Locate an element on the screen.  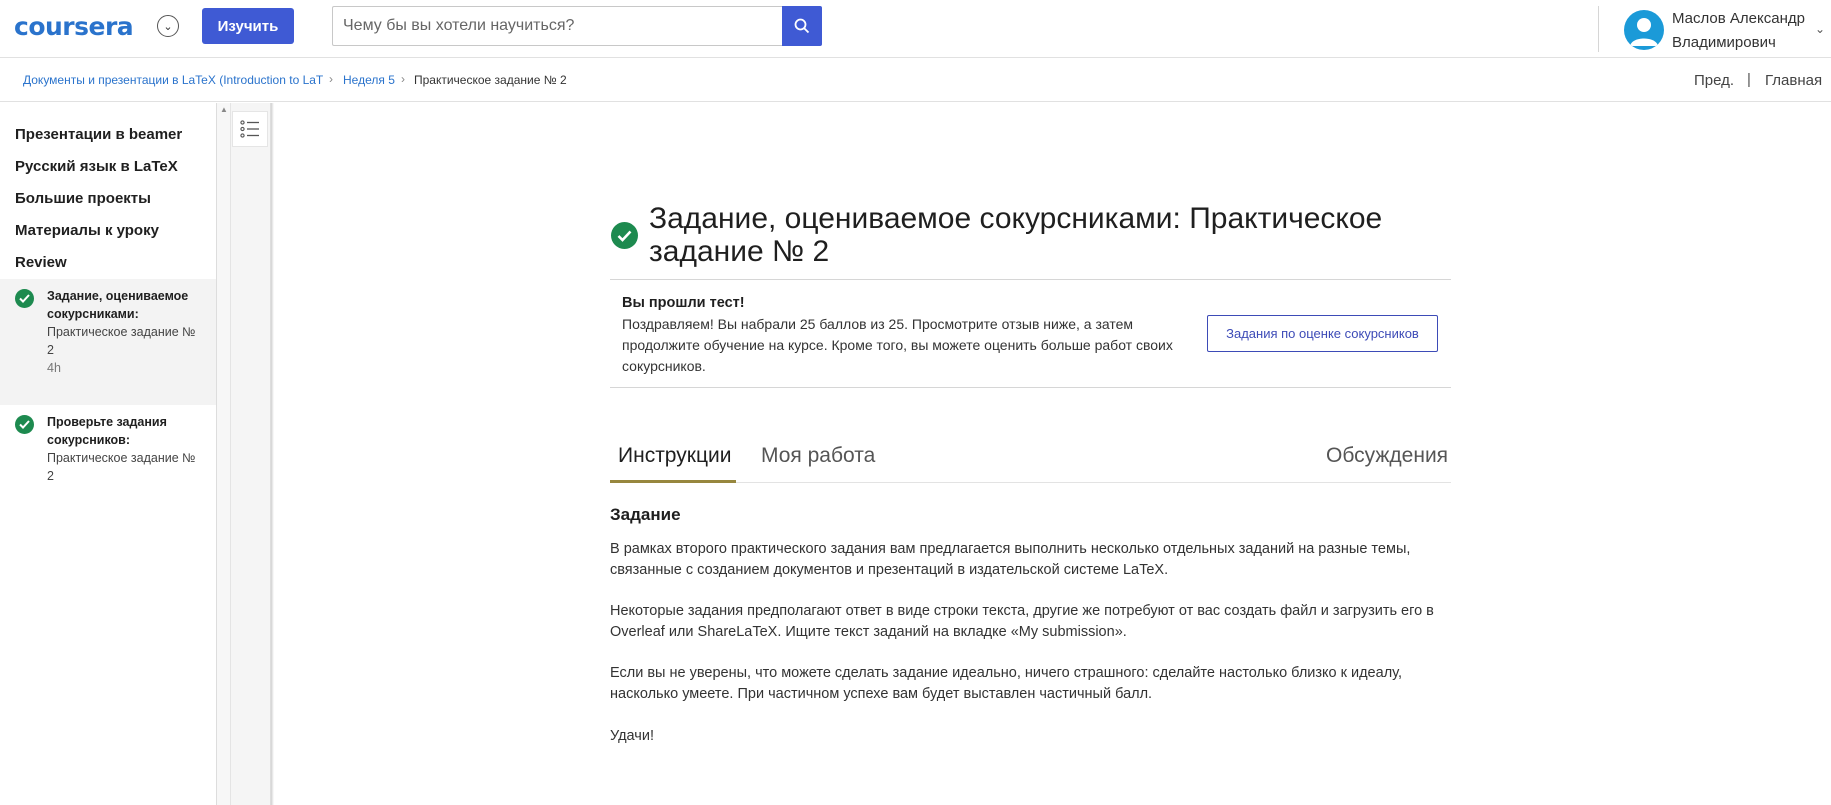
breadcrumb-week: Неделя 5 is located at coordinates (369, 80).